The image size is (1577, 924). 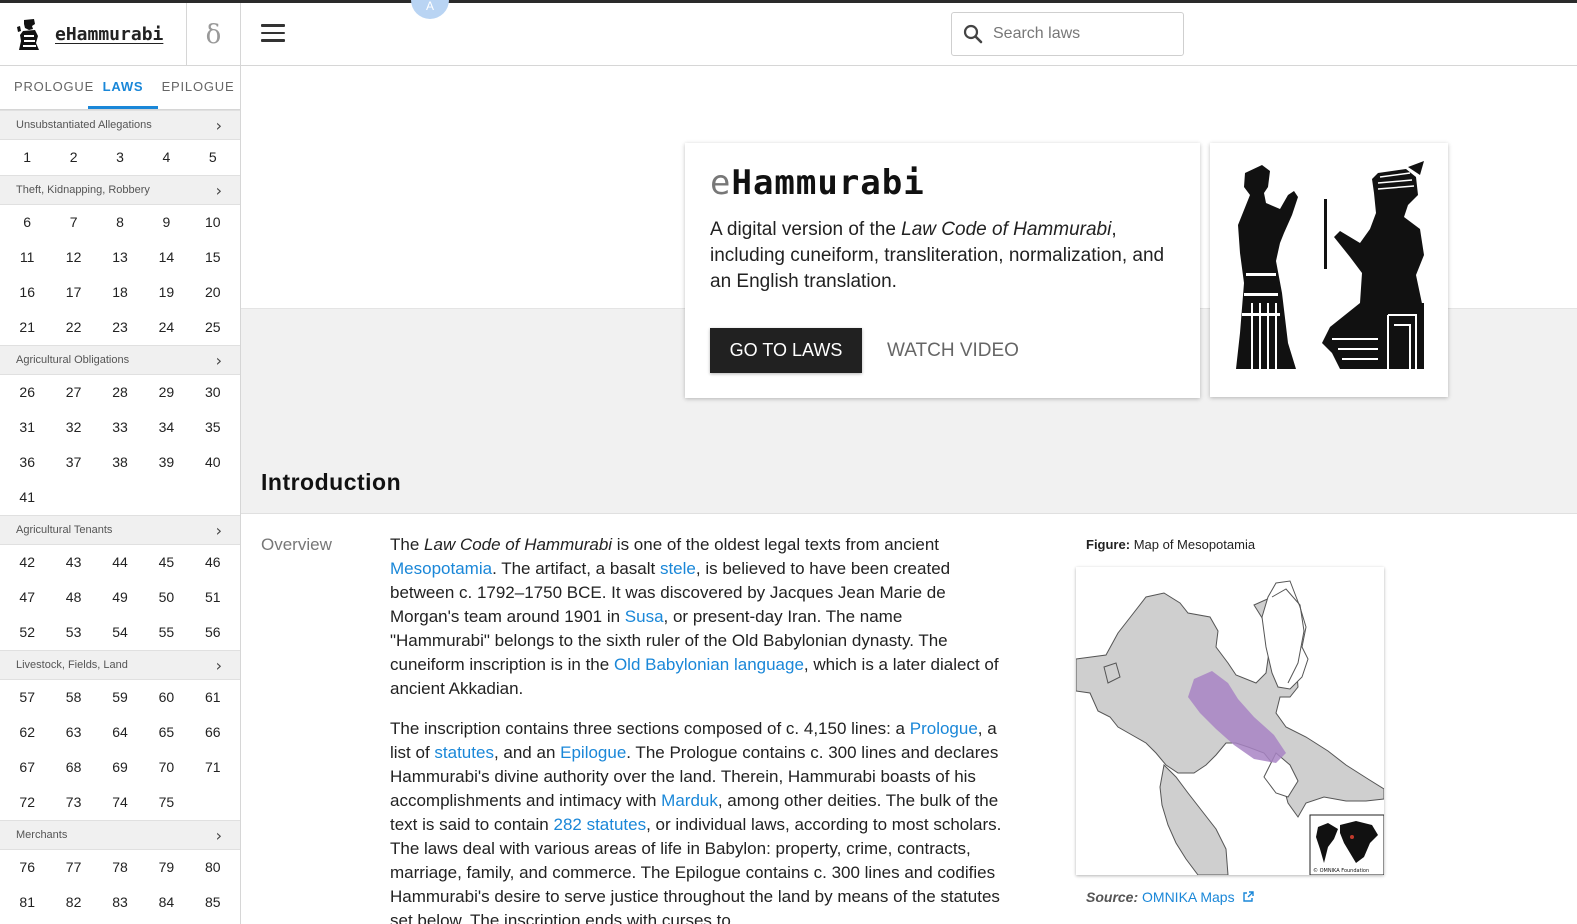 I want to click on law-number-link: 35, so click(x=213, y=427).